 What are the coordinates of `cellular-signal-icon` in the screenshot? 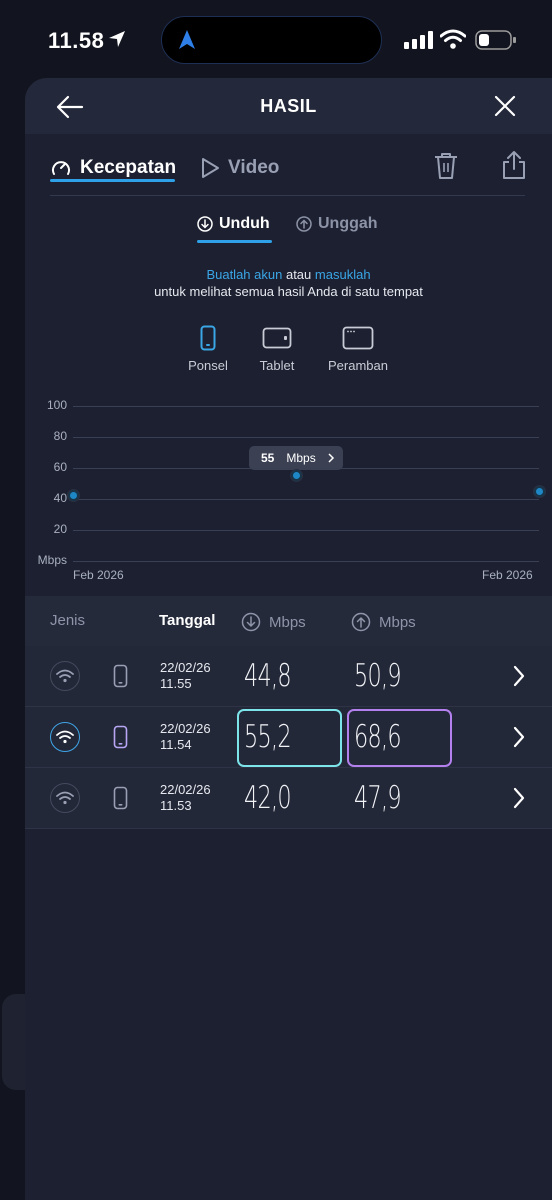 It's located at (418, 40).